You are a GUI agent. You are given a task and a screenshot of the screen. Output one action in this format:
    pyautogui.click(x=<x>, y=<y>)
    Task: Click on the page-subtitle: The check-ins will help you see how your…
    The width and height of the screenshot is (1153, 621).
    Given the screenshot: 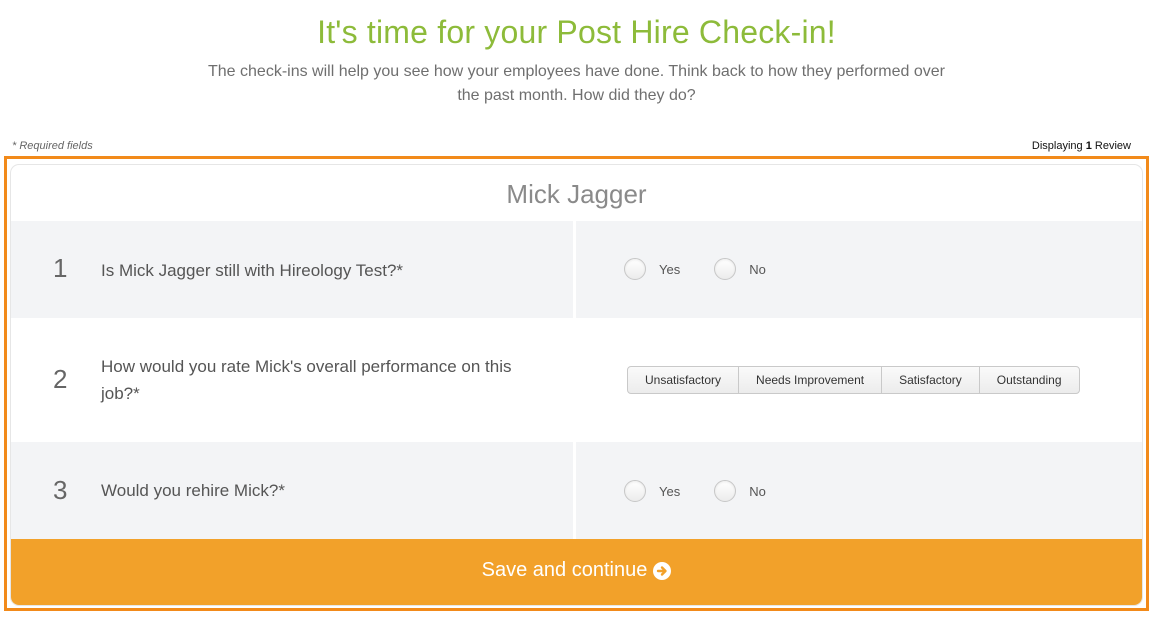 What is the action you would take?
    pyautogui.click(x=576, y=83)
    